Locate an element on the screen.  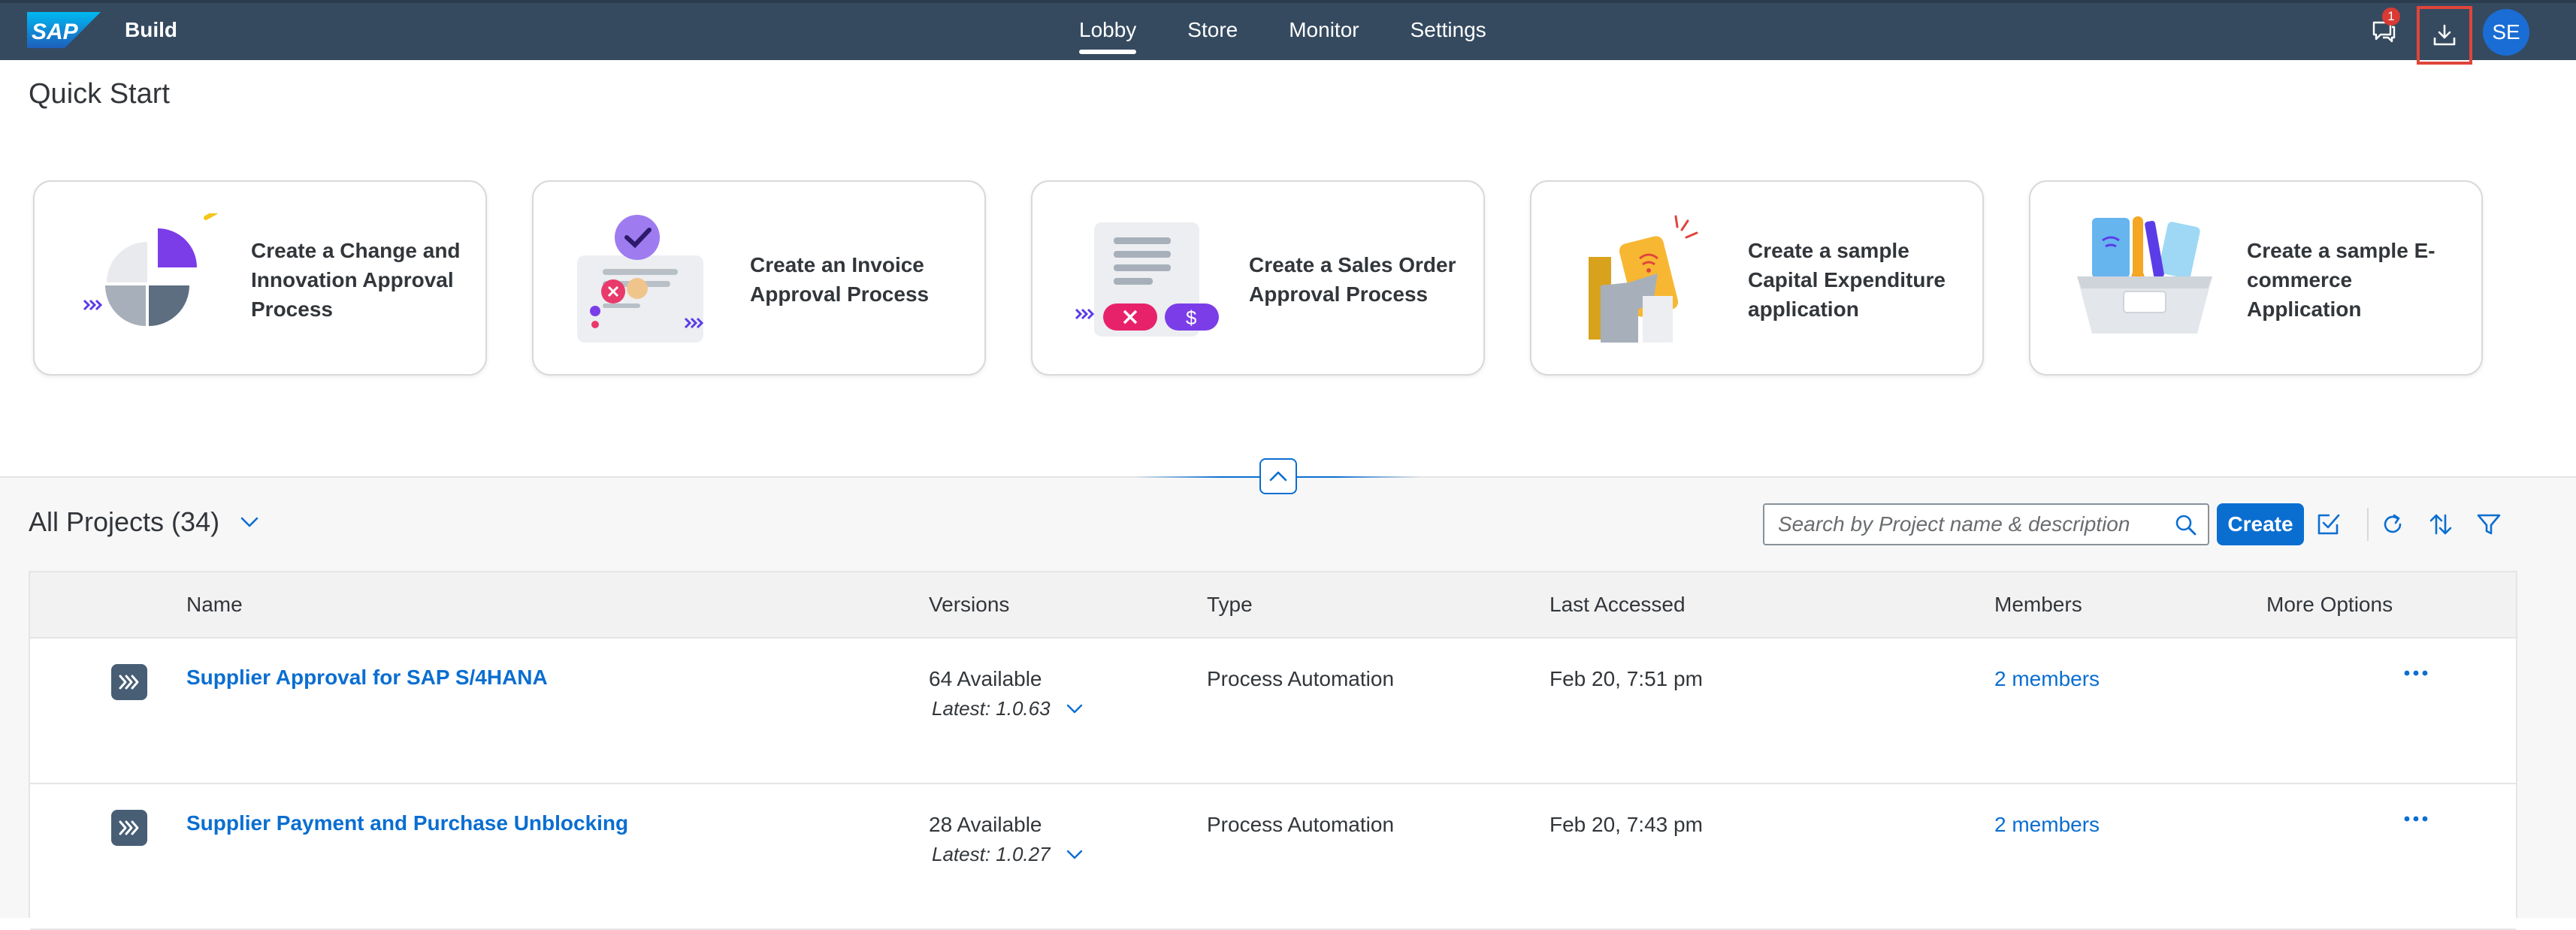
nav-monitor: Monitor is located at coordinates (1324, 32).